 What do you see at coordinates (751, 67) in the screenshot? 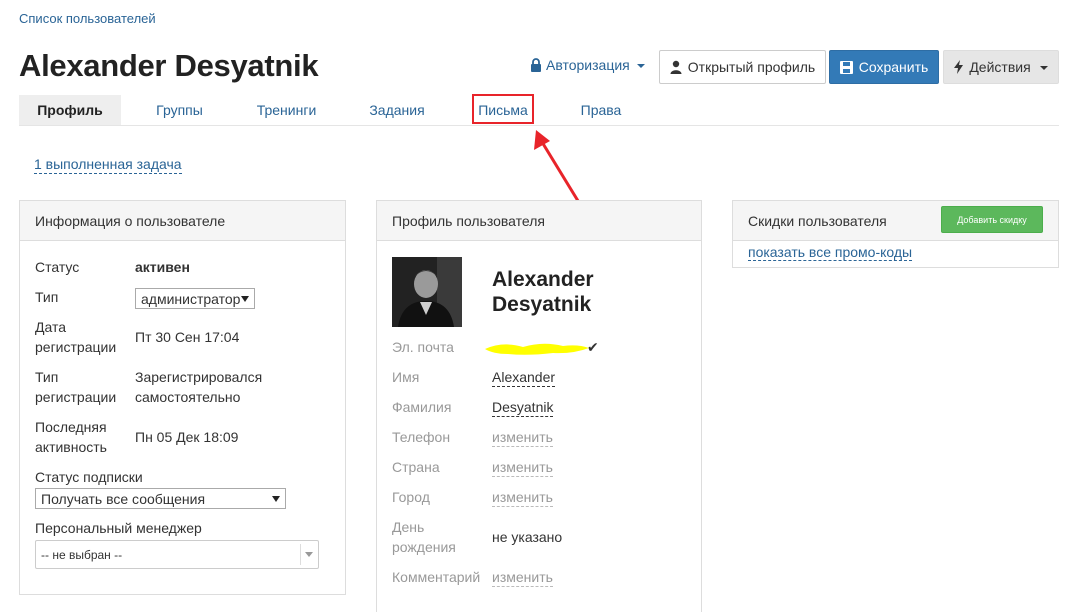
I see `open-profile-label: Открытый профиль` at bounding box center [751, 67].